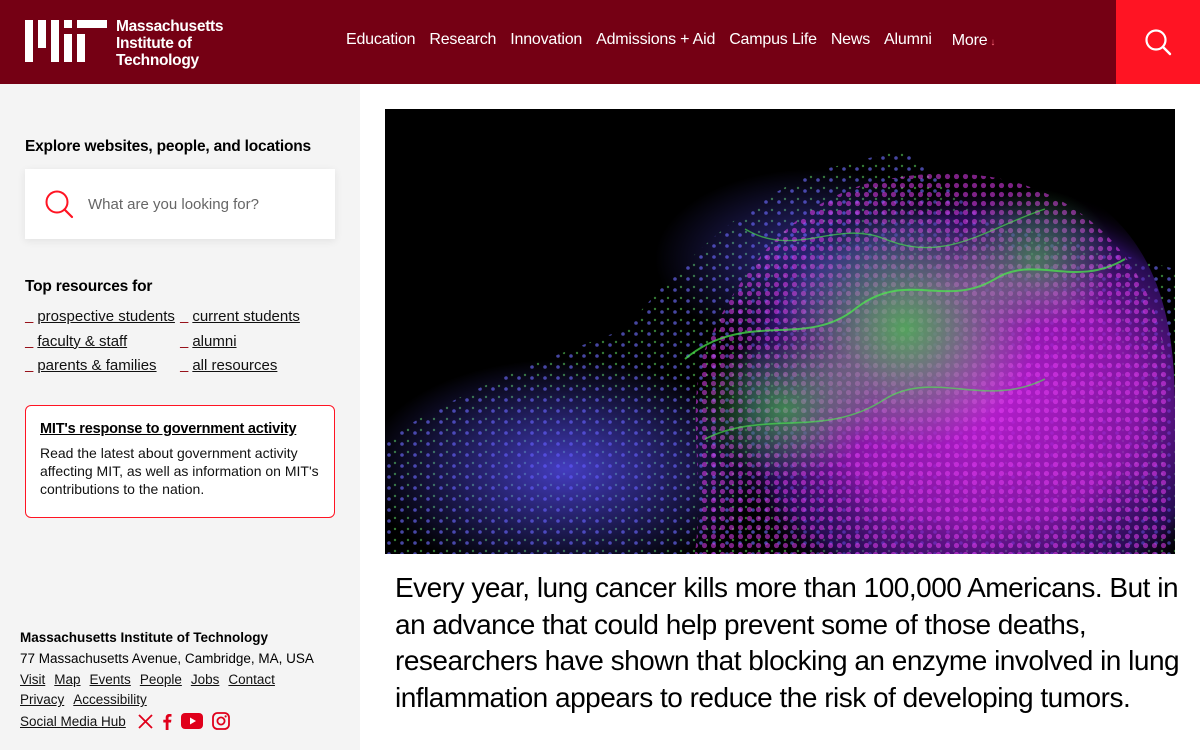  What do you see at coordinates (97, 365) in the screenshot?
I see `resource-label: parents & families` at bounding box center [97, 365].